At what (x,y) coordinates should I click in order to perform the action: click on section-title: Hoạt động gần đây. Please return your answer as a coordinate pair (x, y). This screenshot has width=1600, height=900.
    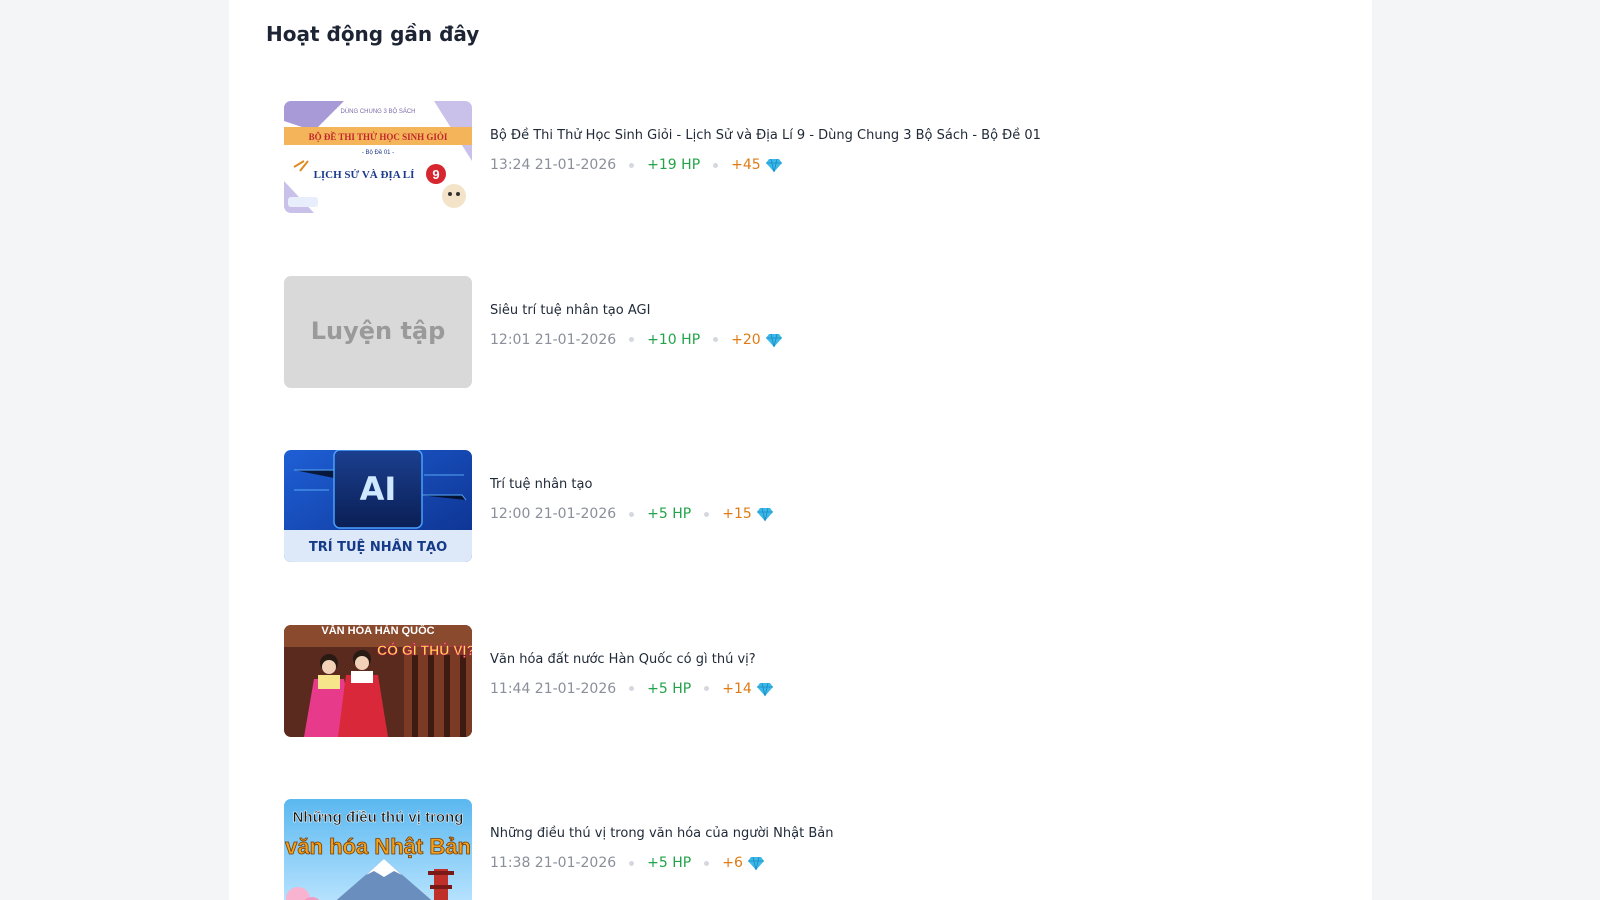
    Looking at the image, I should click on (373, 34).